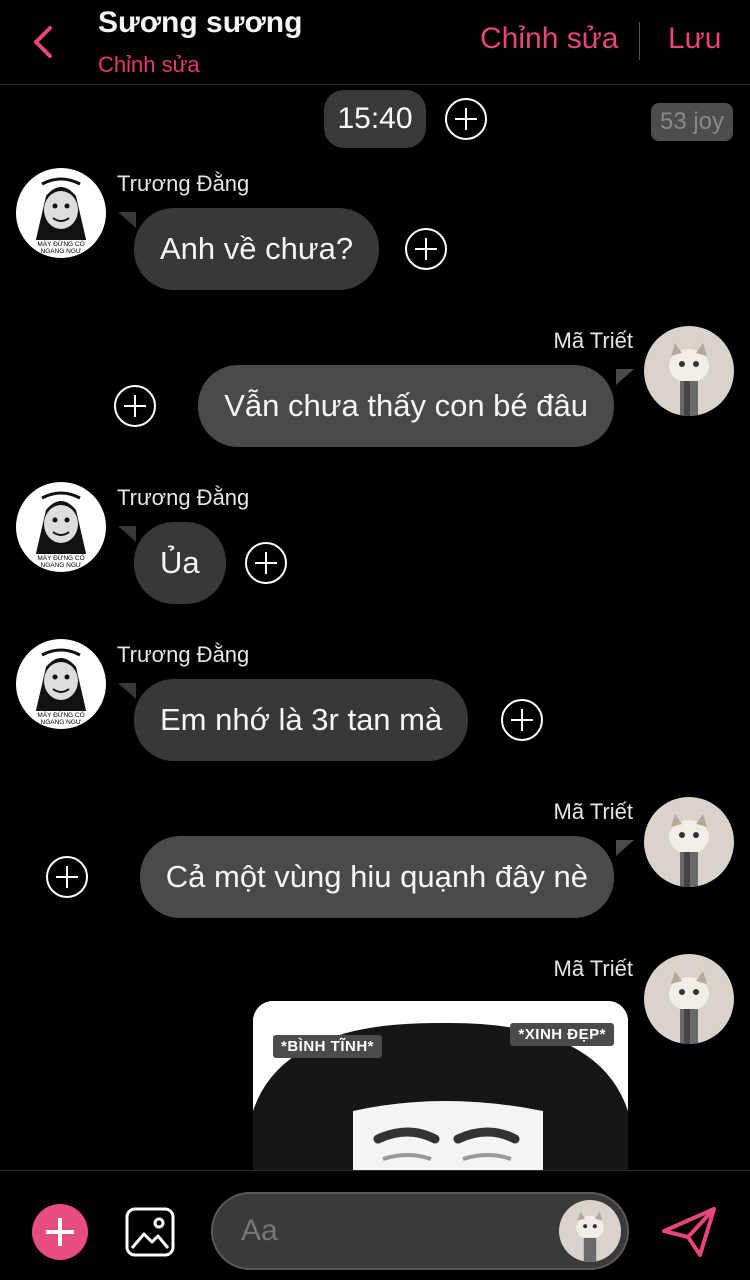 The image size is (750, 1280). I want to click on header-divider, so click(639, 41).